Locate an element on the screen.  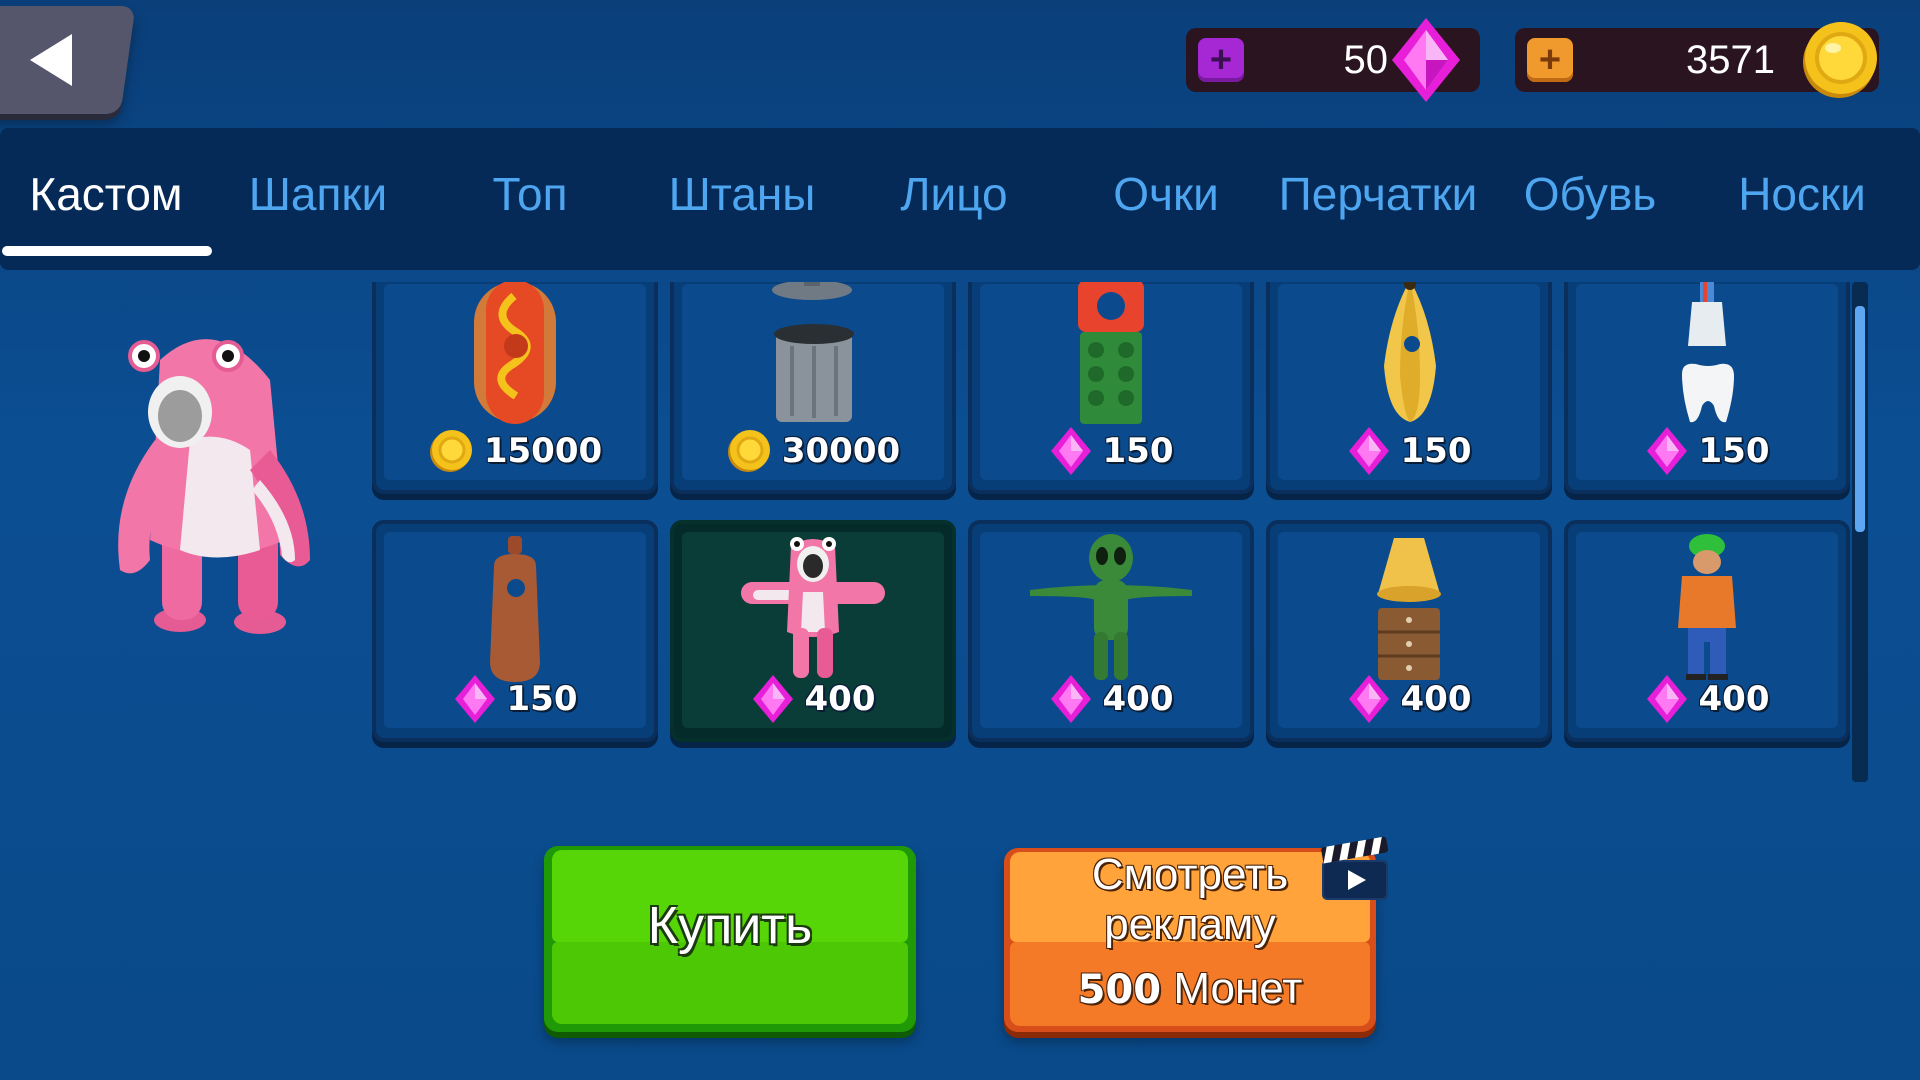
green-cap-guy-costume-icon is located at coordinates (1707, 607).